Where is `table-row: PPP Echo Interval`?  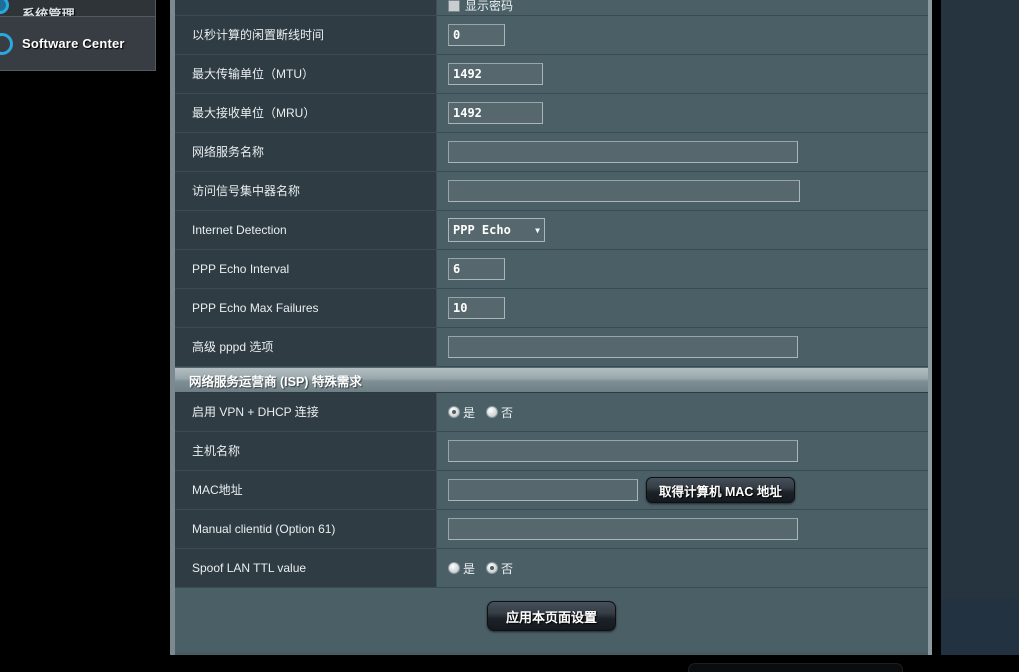 table-row: PPP Echo Interval is located at coordinates (551, 269).